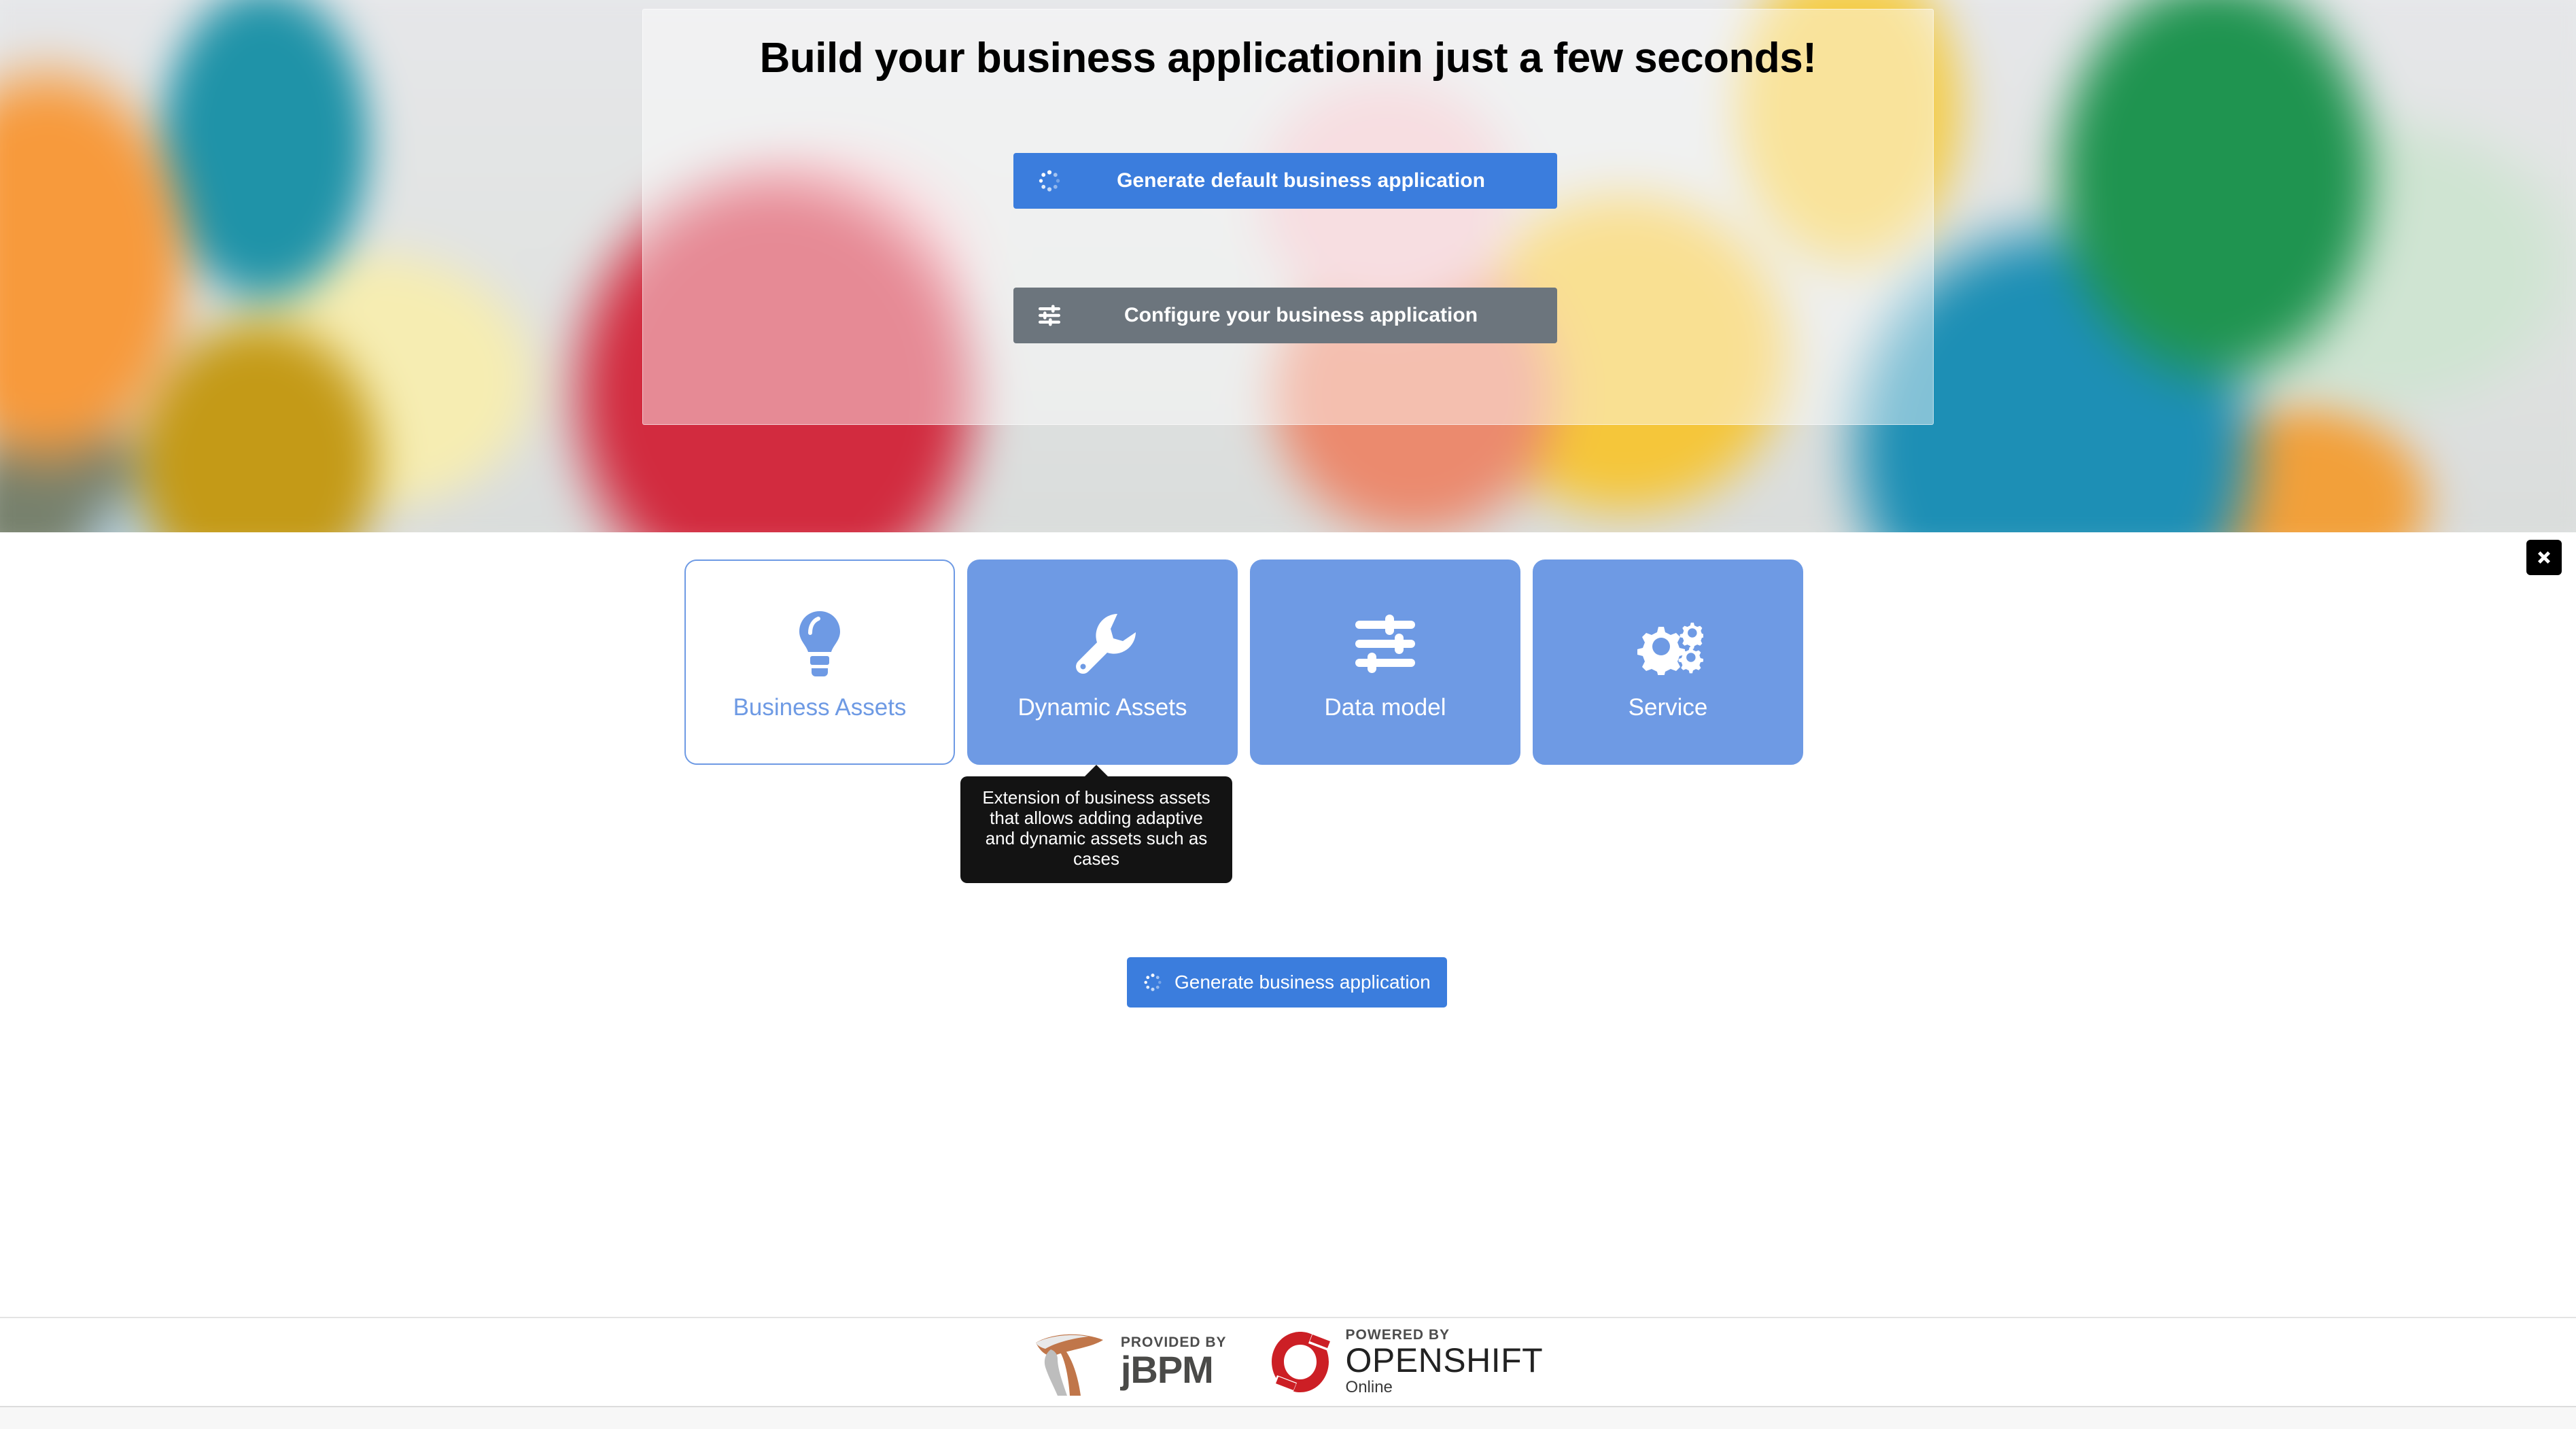 The image size is (2576, 1429). I want to click on jbpm-footer-logo: PROVIDED BY jBPM, so click(1130, 1362).